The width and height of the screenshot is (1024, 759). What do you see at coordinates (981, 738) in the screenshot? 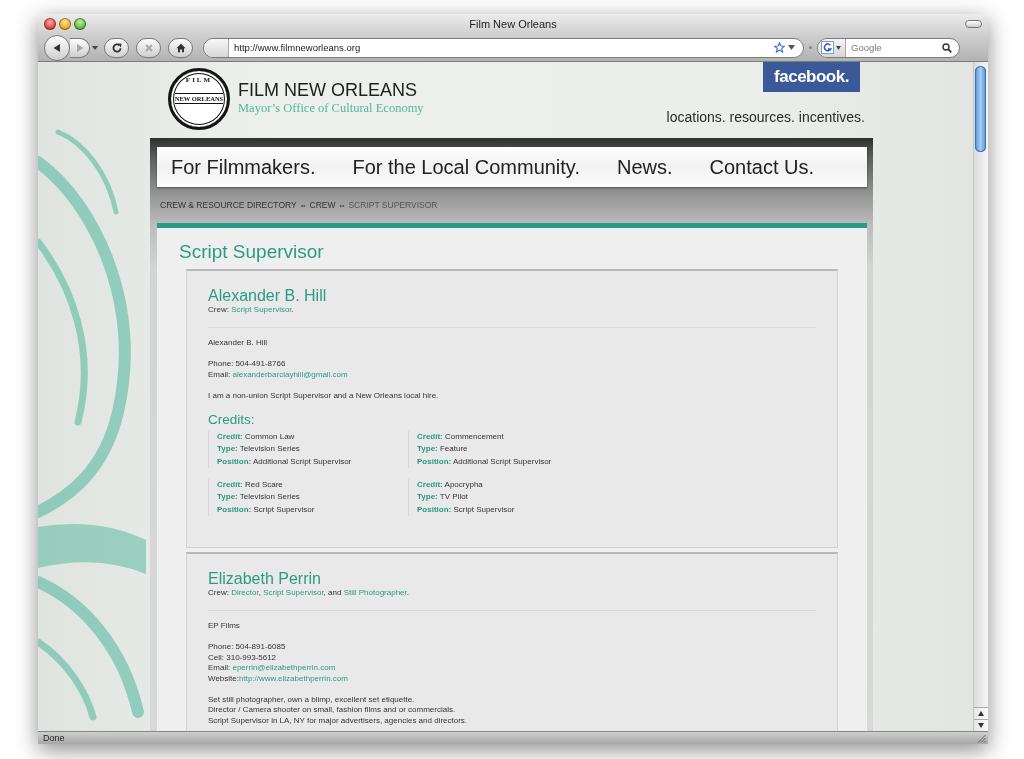
I see `resize-grip-icon` at bounding box center [981, 738].